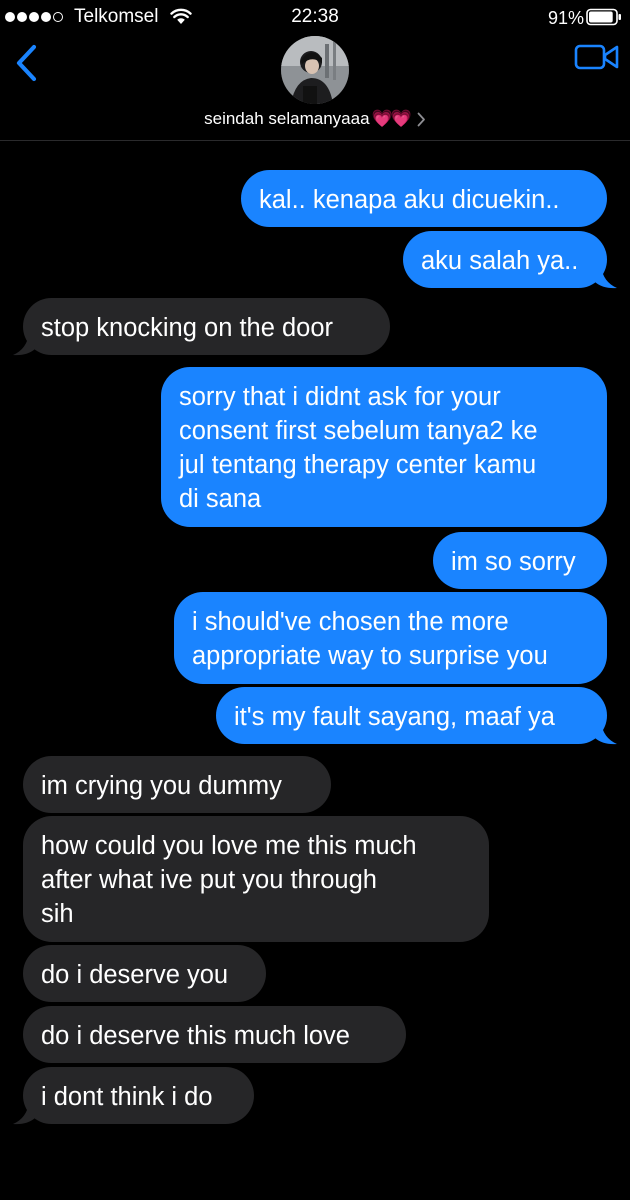 This screenshot has width=630, height=1200. I want to click on sent-message: im so sorry, so click(315, 560).